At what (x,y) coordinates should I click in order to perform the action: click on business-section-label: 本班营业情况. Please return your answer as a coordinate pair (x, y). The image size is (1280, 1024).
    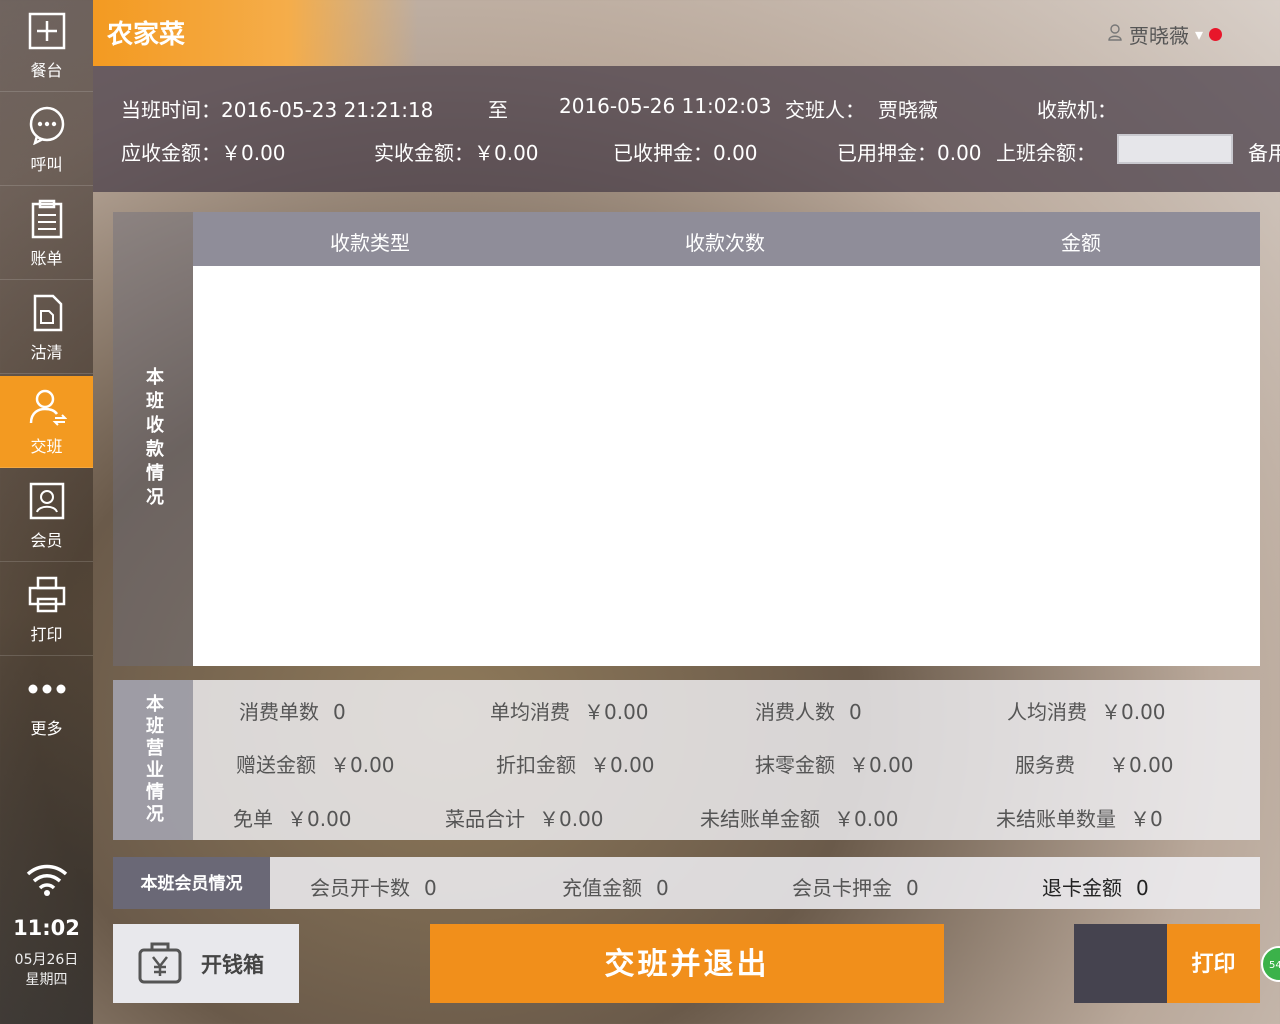
    Looking at the image, I should click on (153, 760).